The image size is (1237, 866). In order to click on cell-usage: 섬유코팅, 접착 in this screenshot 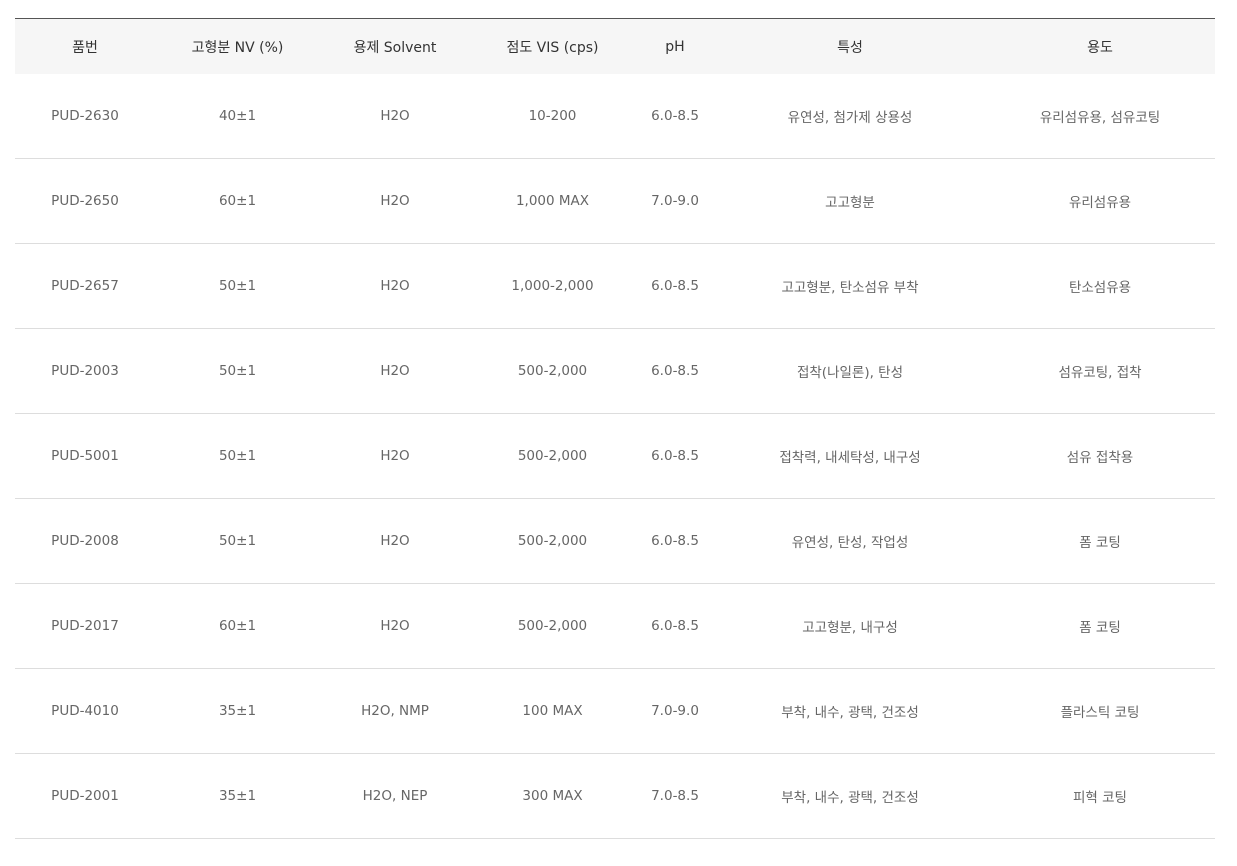, I will do `click(1100, 371)`.